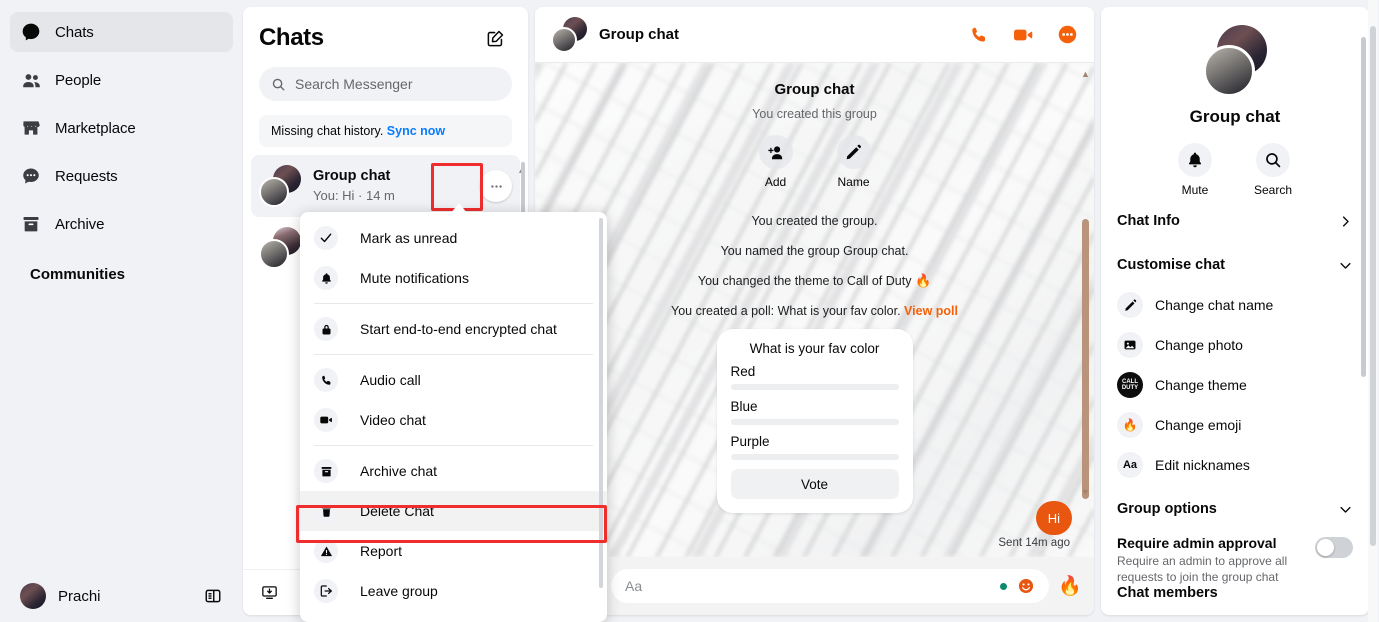  What do you see at coordinates (1235, 345) in the screenshot?
I see `change-photo-item: Change photo` at bounding box center [1235, 345].